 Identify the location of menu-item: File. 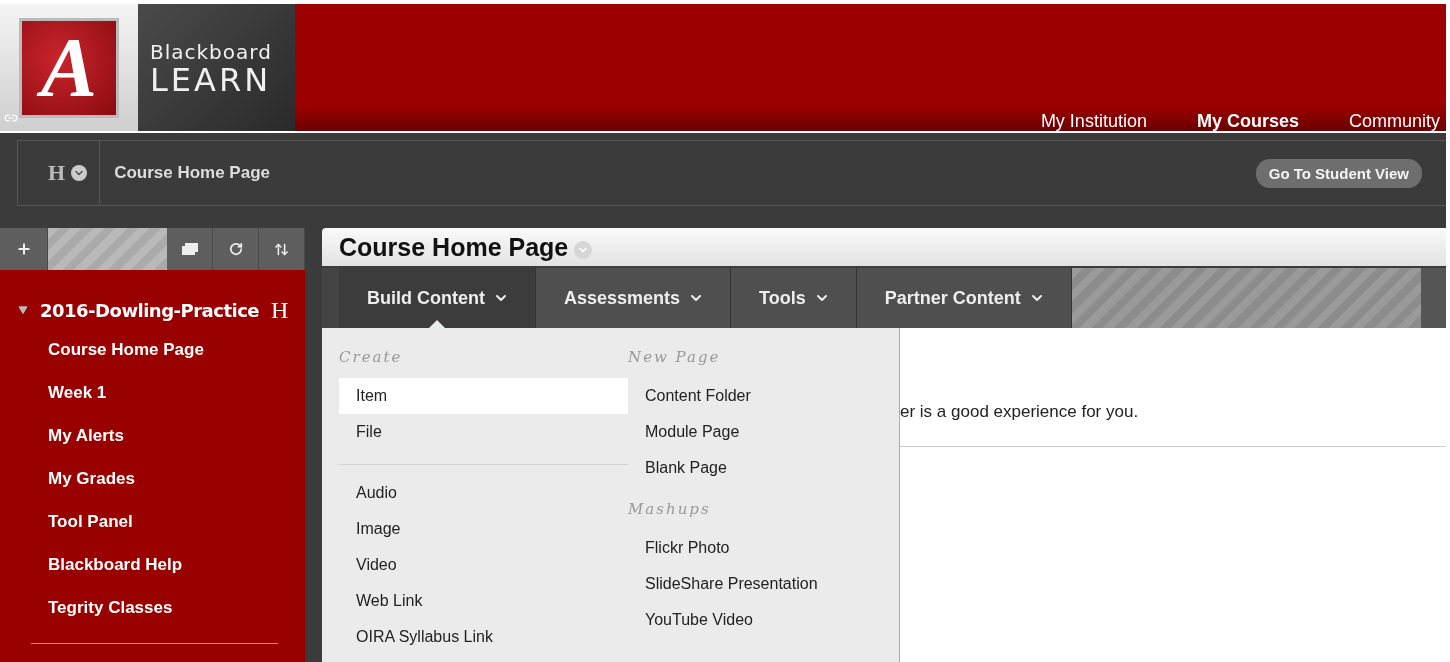
(483, 432).